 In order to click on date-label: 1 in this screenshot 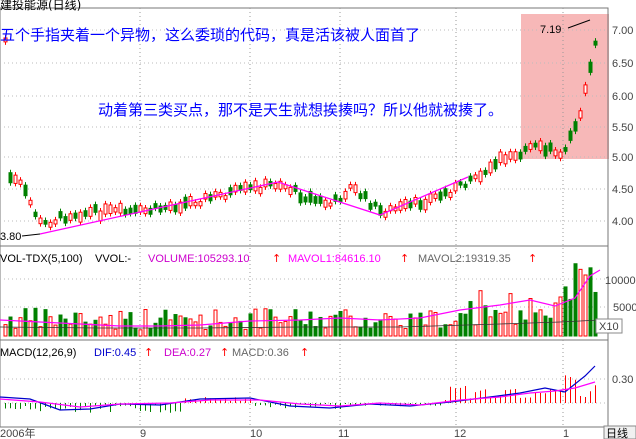, I will do `click(566, 433)`.